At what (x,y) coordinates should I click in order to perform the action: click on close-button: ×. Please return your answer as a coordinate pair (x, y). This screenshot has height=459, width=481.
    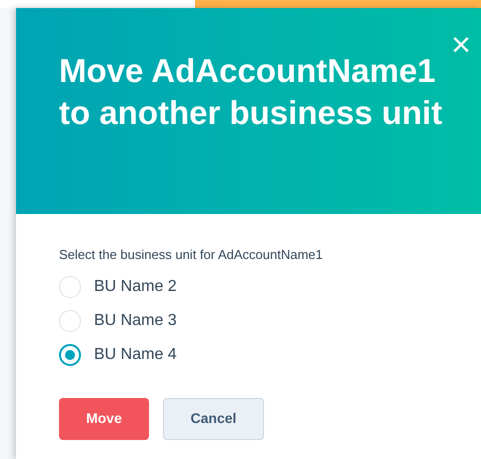
    Looking at the image, I should click on (461, 45).